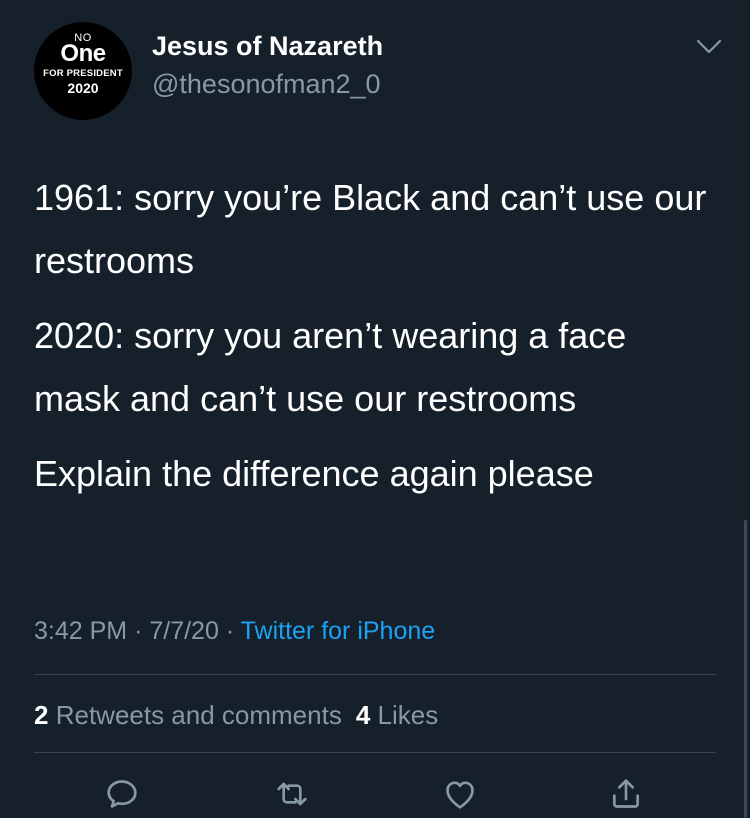 The image size is (750, 818). What do you see at coordinates (363, 715) in the screenshot?
I see `likes-count: 4` at bounding box center [363, 715].